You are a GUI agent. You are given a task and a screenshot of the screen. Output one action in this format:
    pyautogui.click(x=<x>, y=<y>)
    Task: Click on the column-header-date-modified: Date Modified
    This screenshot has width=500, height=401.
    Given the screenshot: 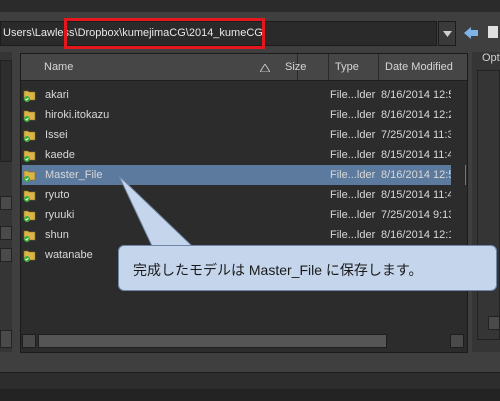 What is the action you would take?
    pyautogui.click(x=423, y=67)
    